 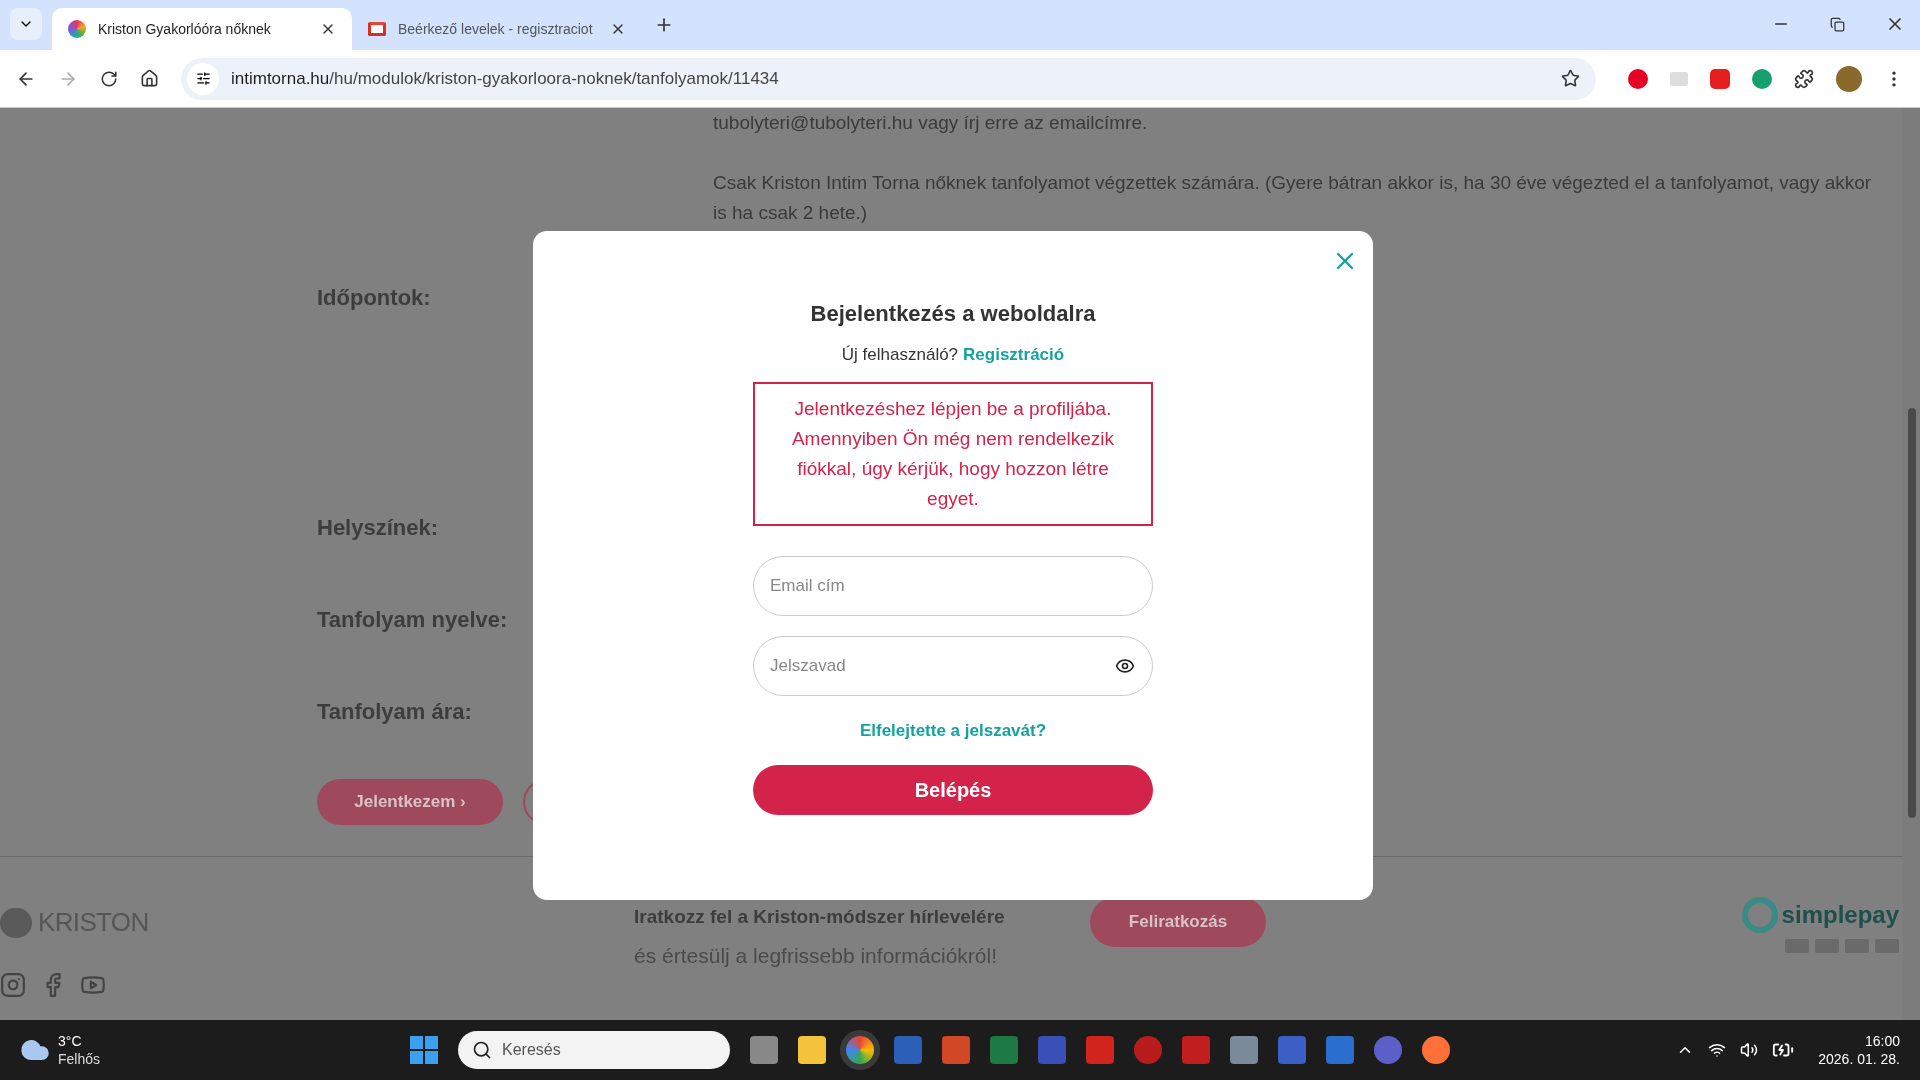 I want to click on newsletter-title: Iratkozz fel a Kriston-módszer hírlevelére, so click(x=820, y=917).